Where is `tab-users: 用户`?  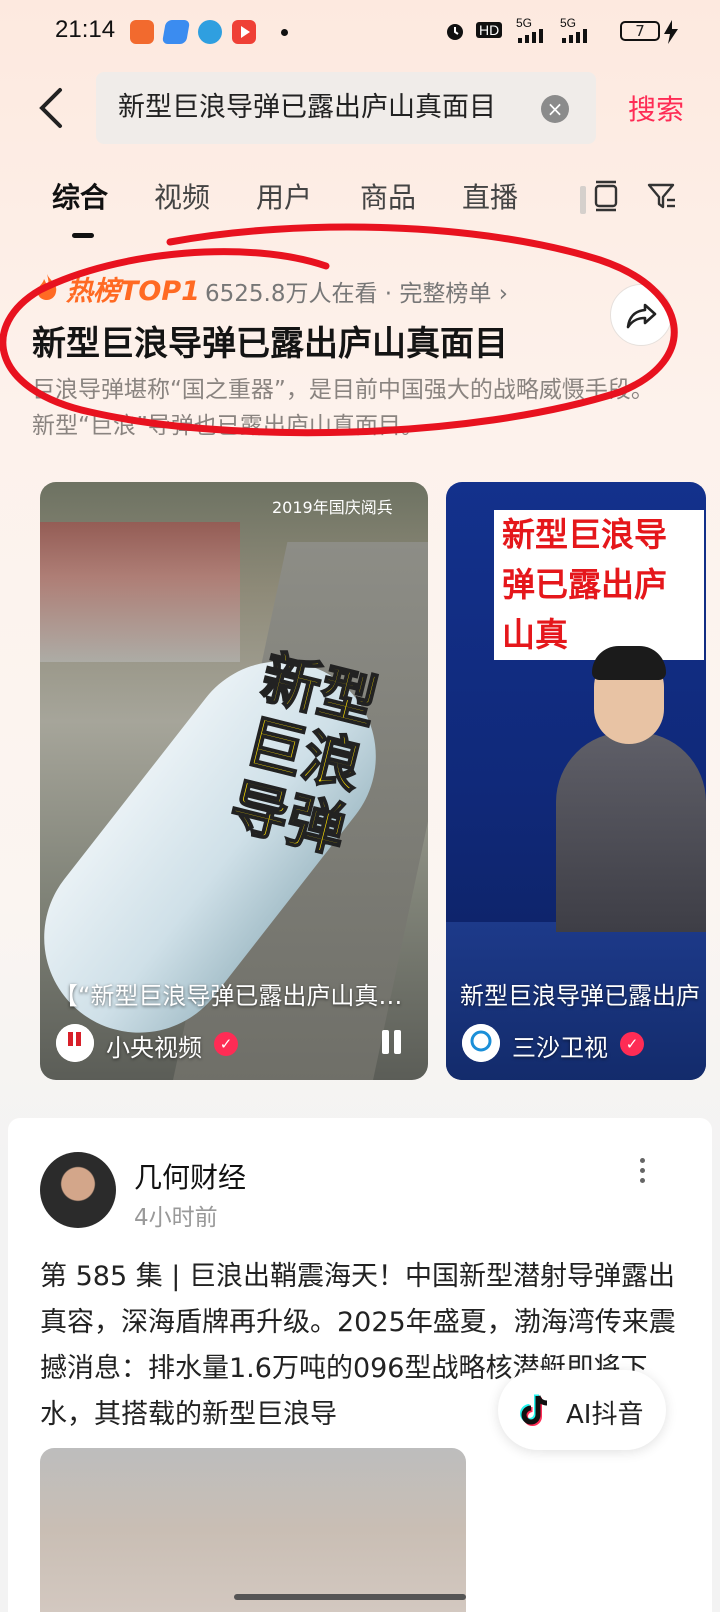 tab-users: 用户 is located at coordinates (284, 196).